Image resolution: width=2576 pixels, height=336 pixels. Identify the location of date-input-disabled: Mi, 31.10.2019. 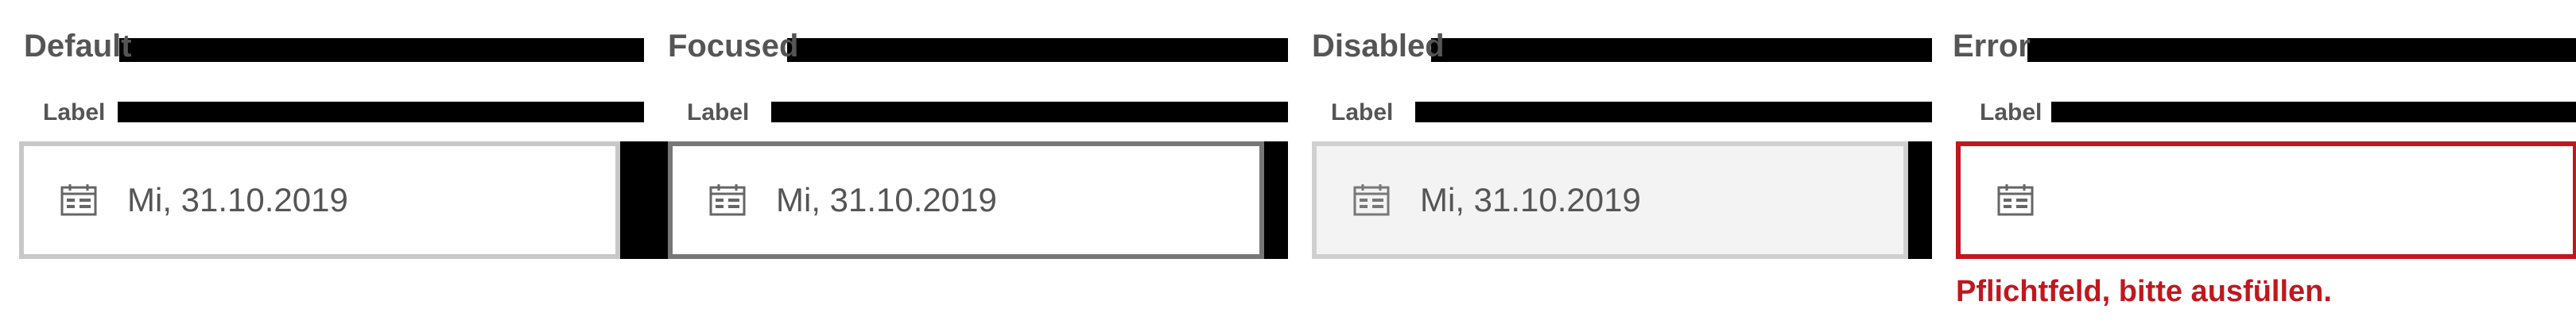
(1610, 200).